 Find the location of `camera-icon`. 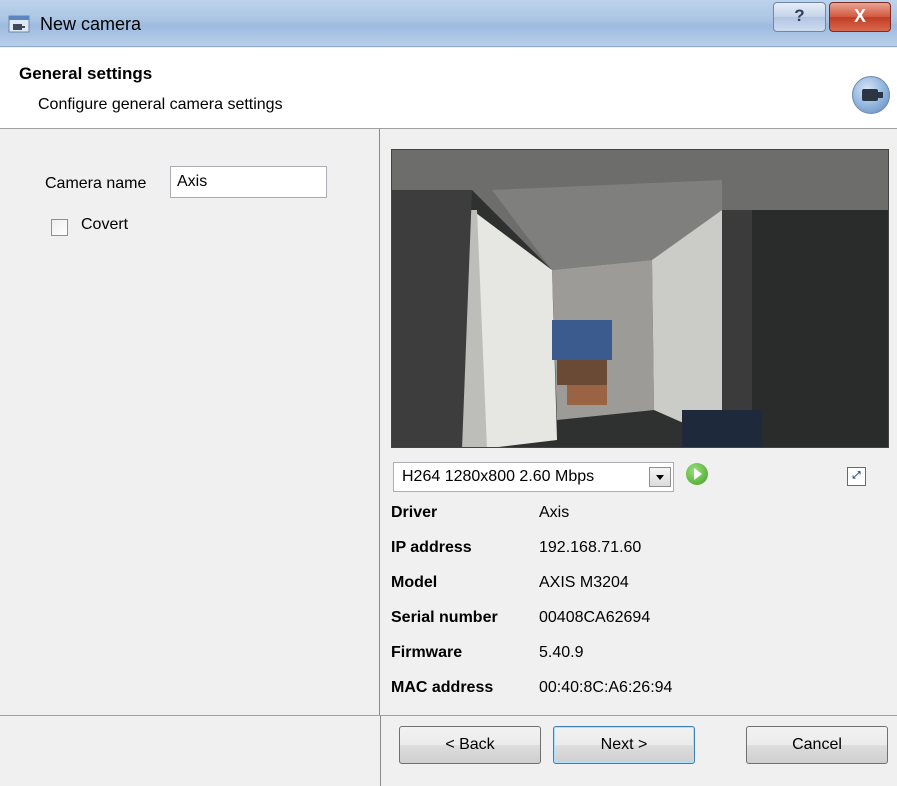

camera-icon is located at coordinates (871, 95).